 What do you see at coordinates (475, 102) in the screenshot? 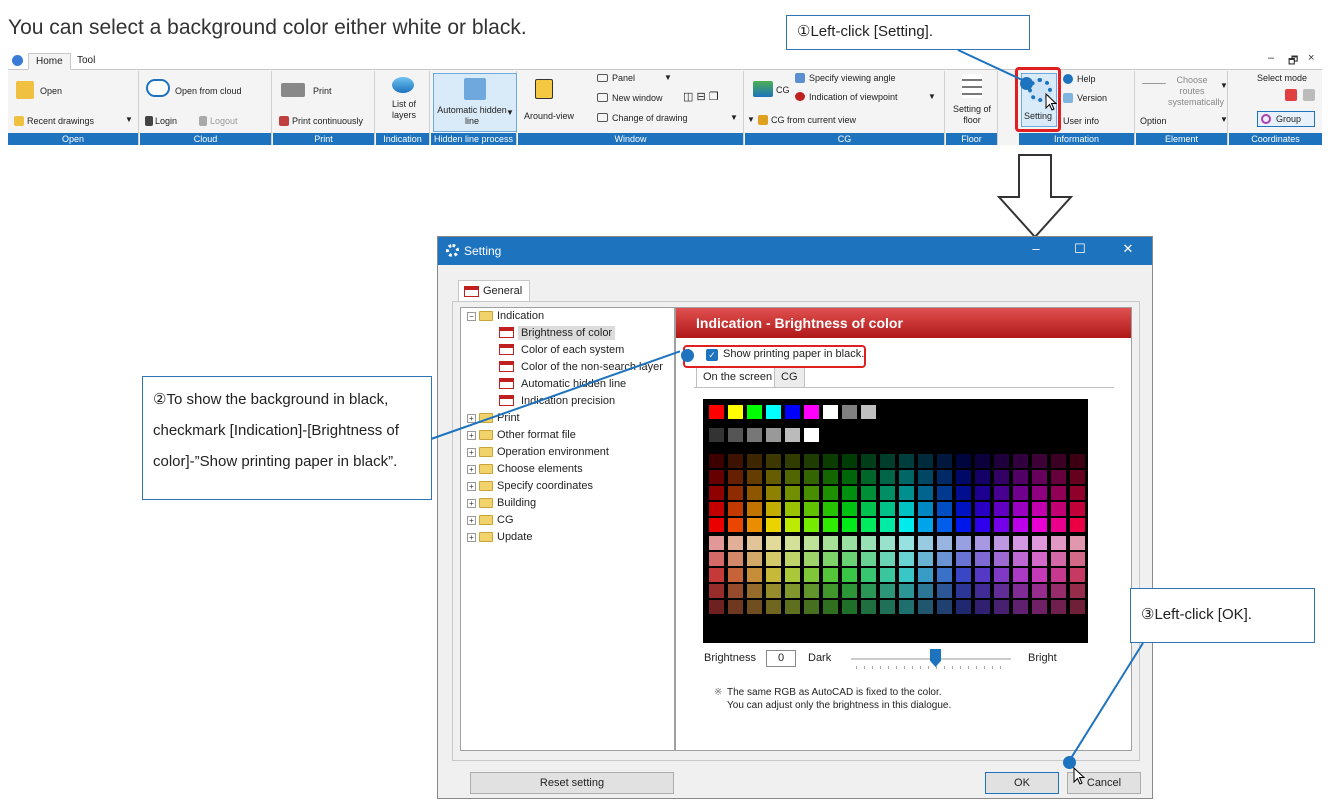
I see `auto-hidden-line-button: Automatic hidden line ▼` at bounding box center [475, 102].